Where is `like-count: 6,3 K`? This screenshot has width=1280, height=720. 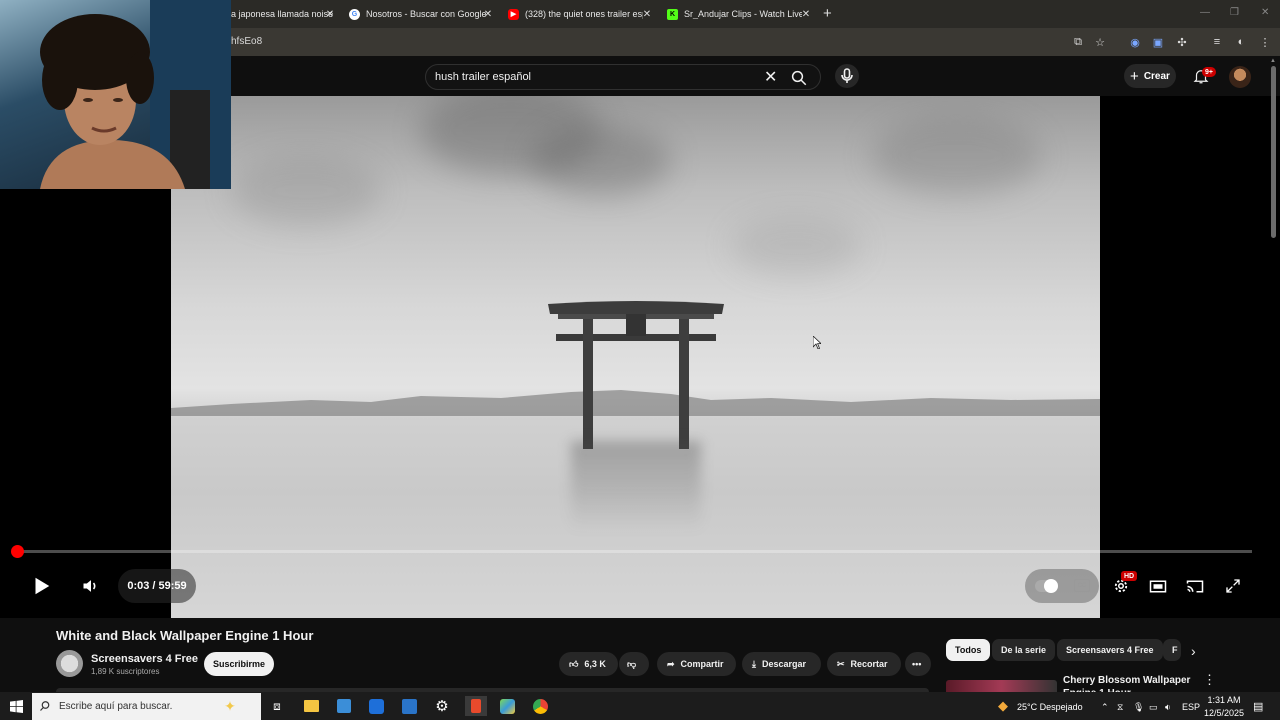 like-count: 6,3 K is located at coordinates (595, 664).